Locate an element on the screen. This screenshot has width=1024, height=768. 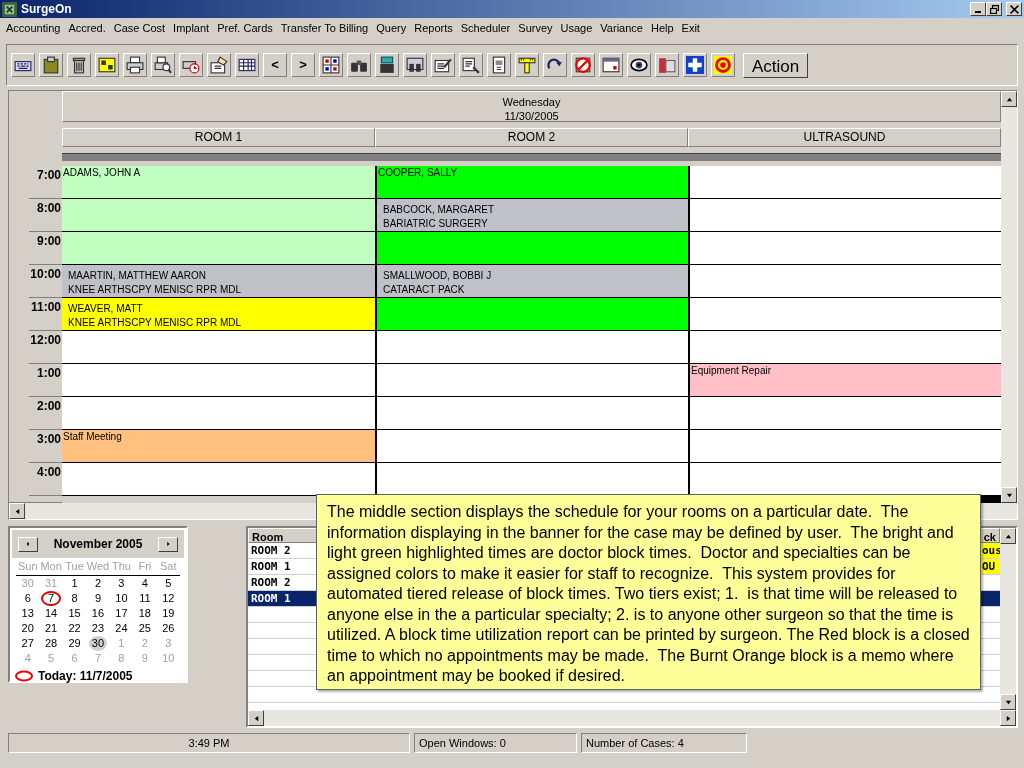
keyboard-button is located at coordinates (23, 65).